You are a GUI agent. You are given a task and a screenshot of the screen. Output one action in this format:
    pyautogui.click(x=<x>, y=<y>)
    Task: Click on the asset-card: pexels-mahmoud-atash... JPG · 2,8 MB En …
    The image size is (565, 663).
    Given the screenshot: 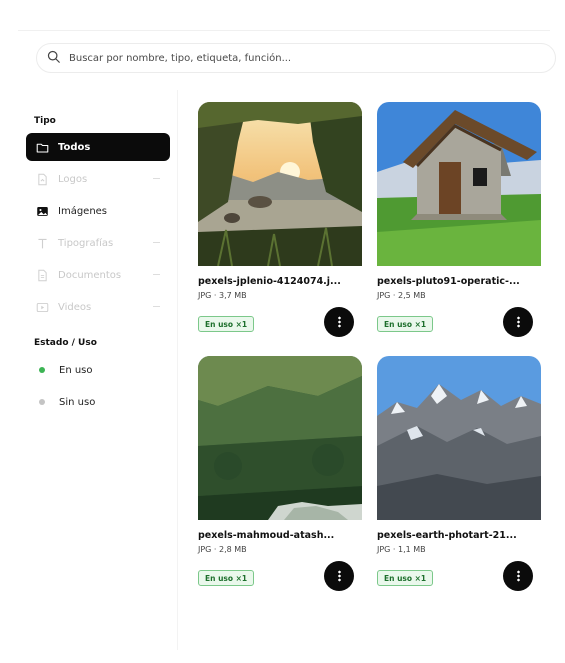 What is the action you would take?
    pyautogui.click(x=280, y=473)
    